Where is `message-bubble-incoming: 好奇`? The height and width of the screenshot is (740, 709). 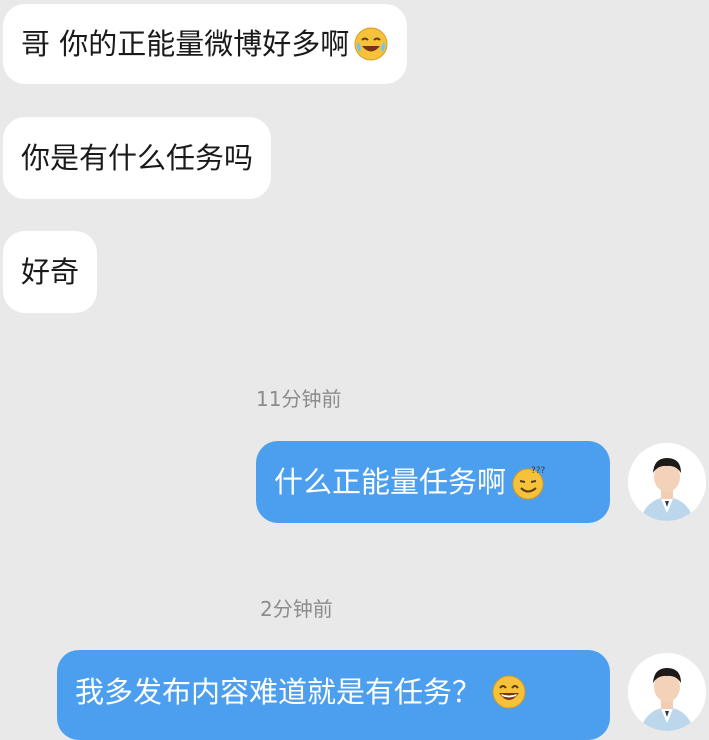 message-bubble-incoming: 好奇 is located at coordinates (50, 272).